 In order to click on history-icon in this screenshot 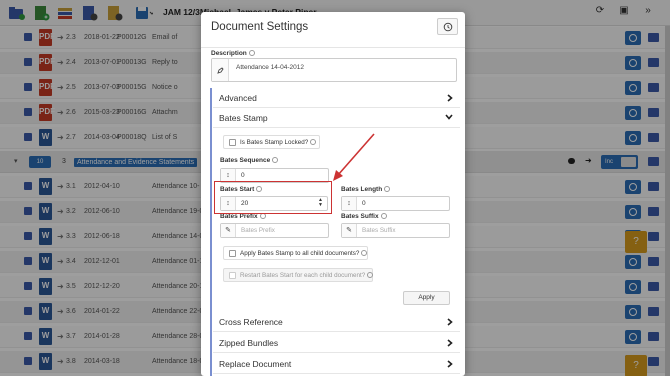, I will do `click(448, 27)`.